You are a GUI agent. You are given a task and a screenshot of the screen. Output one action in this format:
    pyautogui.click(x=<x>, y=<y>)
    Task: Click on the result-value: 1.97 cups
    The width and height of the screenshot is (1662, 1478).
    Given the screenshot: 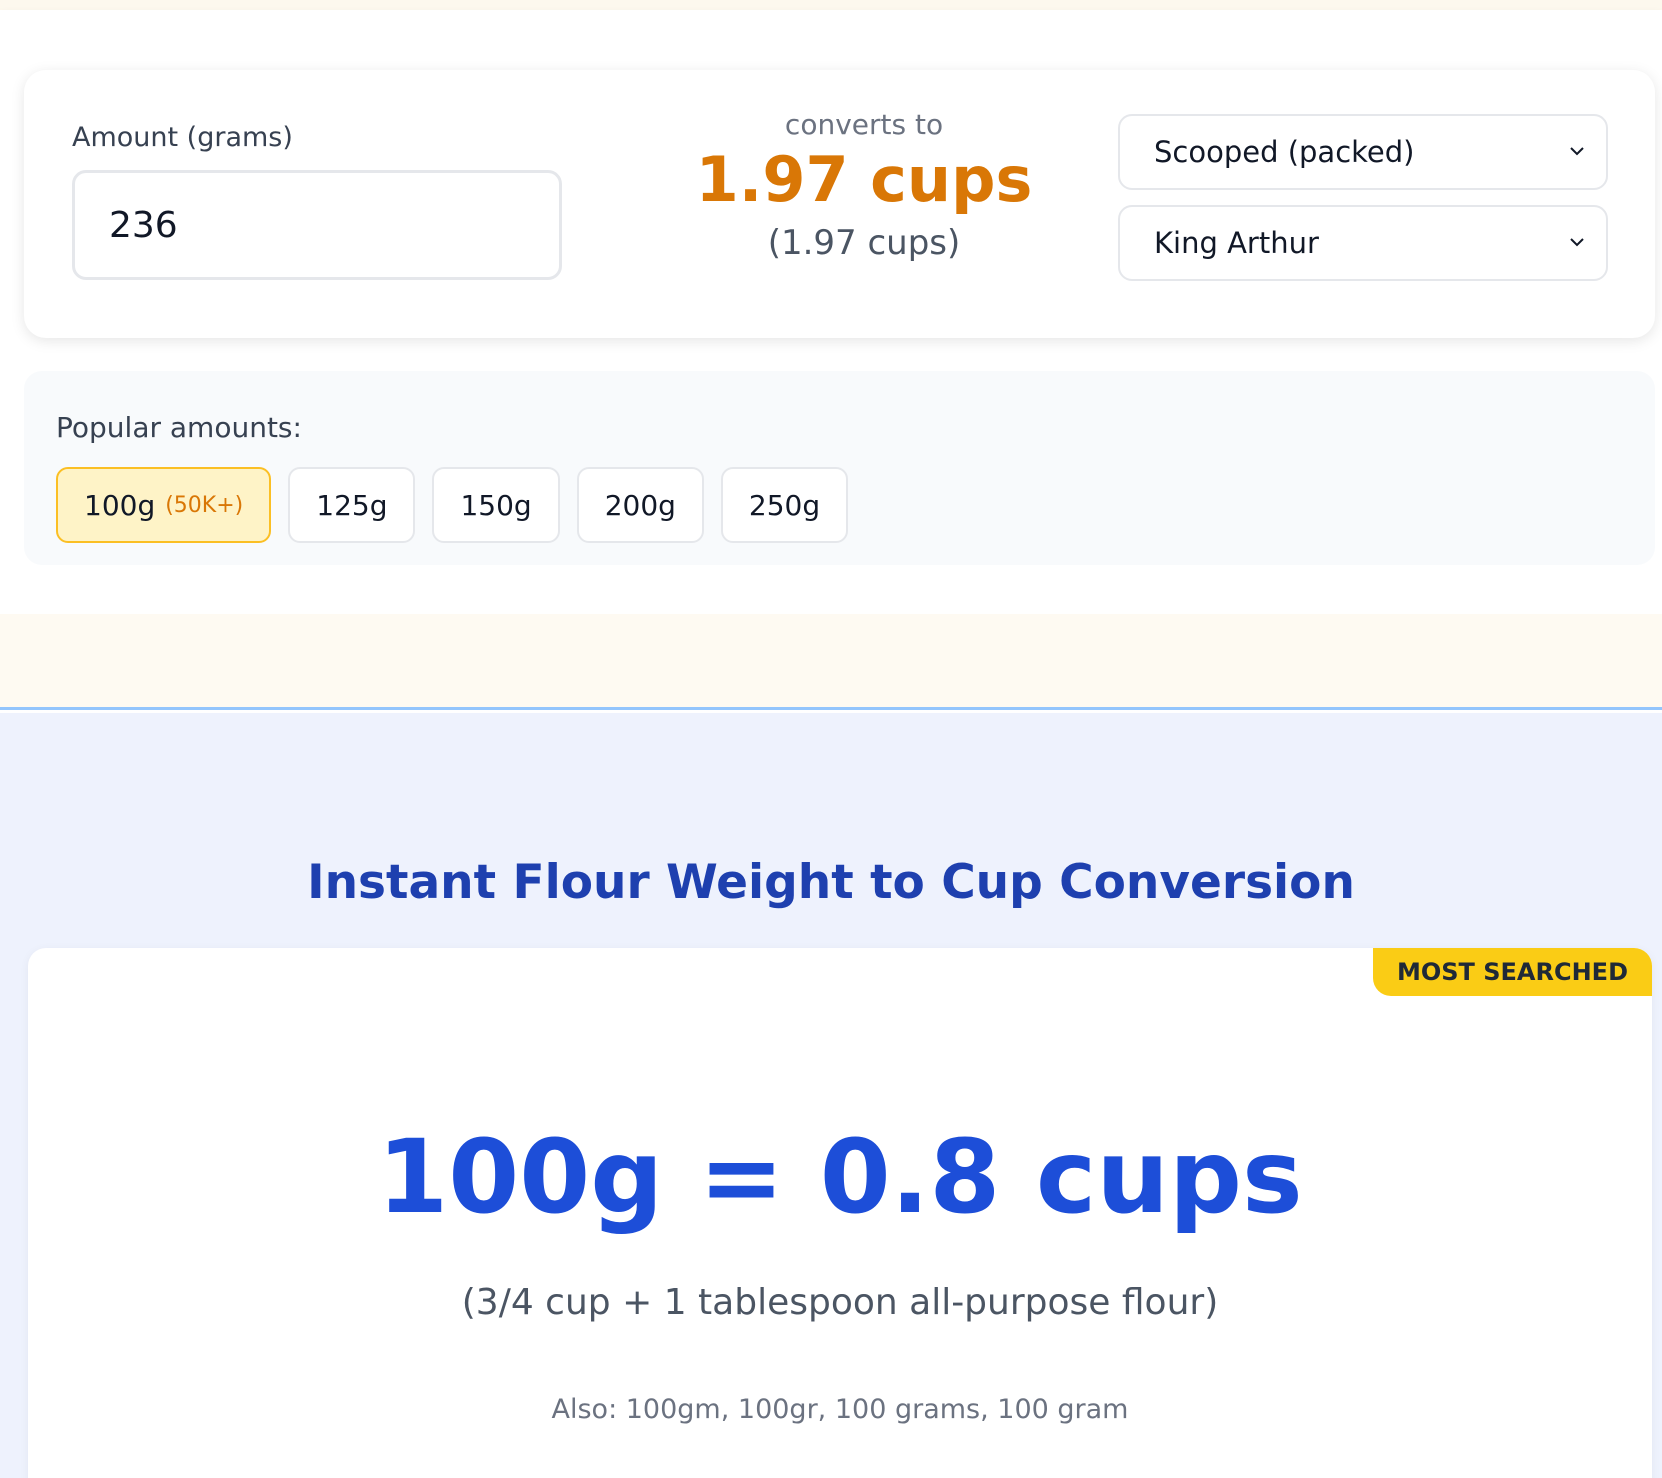 What is the action you would take?
    pyautogui.click(x=864, y=179)
    